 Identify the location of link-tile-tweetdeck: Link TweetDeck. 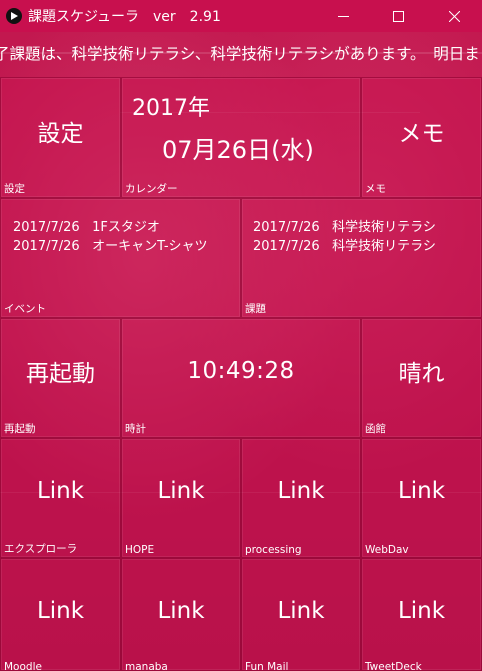
(421, 614).